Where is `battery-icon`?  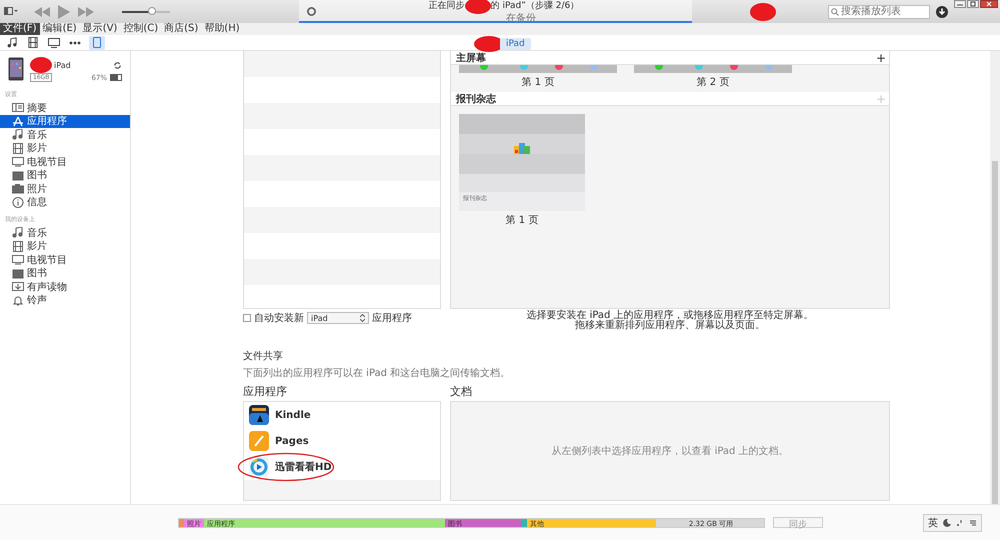 battery-icon is located at coordinates (116, 77).